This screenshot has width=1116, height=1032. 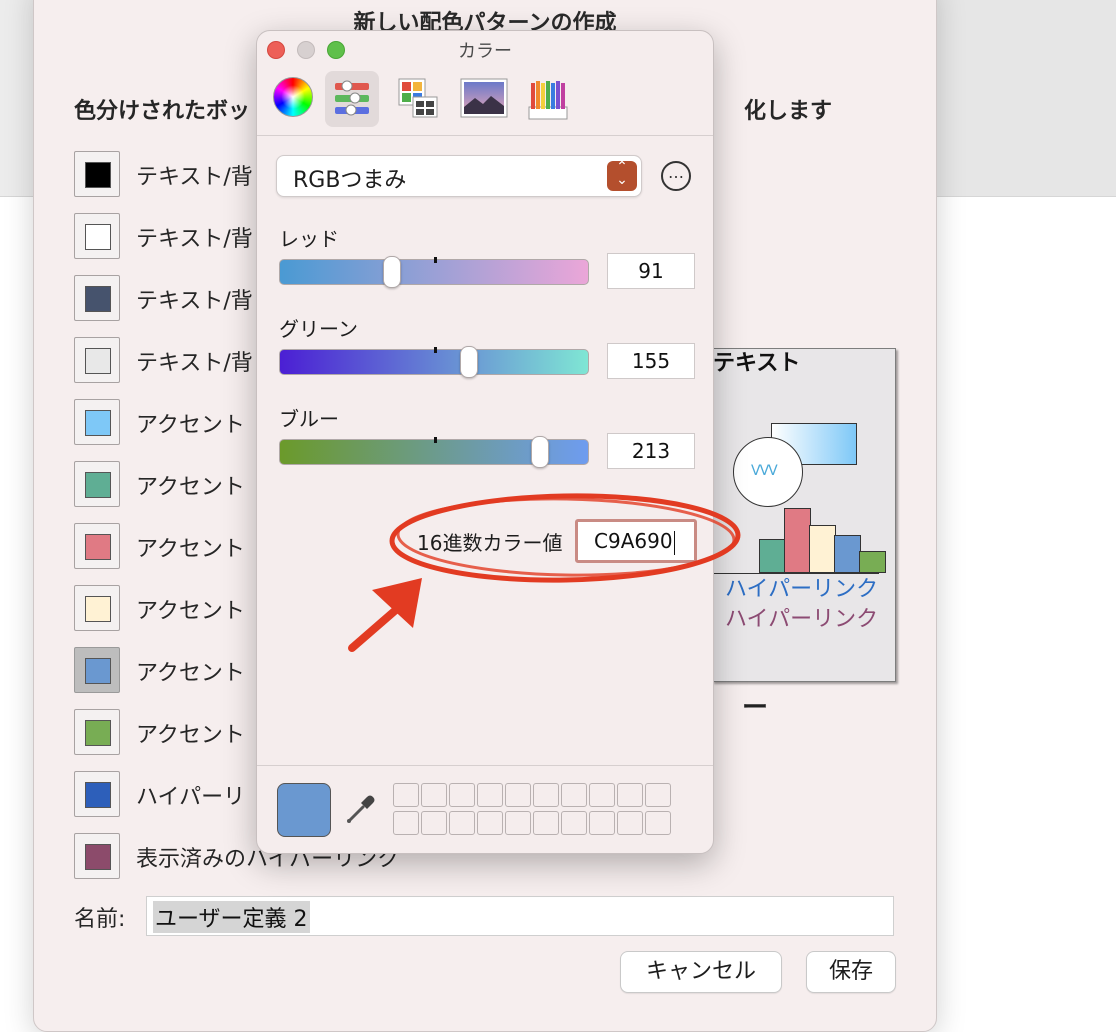 I want to click on slider-label: レッド, so click(x=309, y=239).